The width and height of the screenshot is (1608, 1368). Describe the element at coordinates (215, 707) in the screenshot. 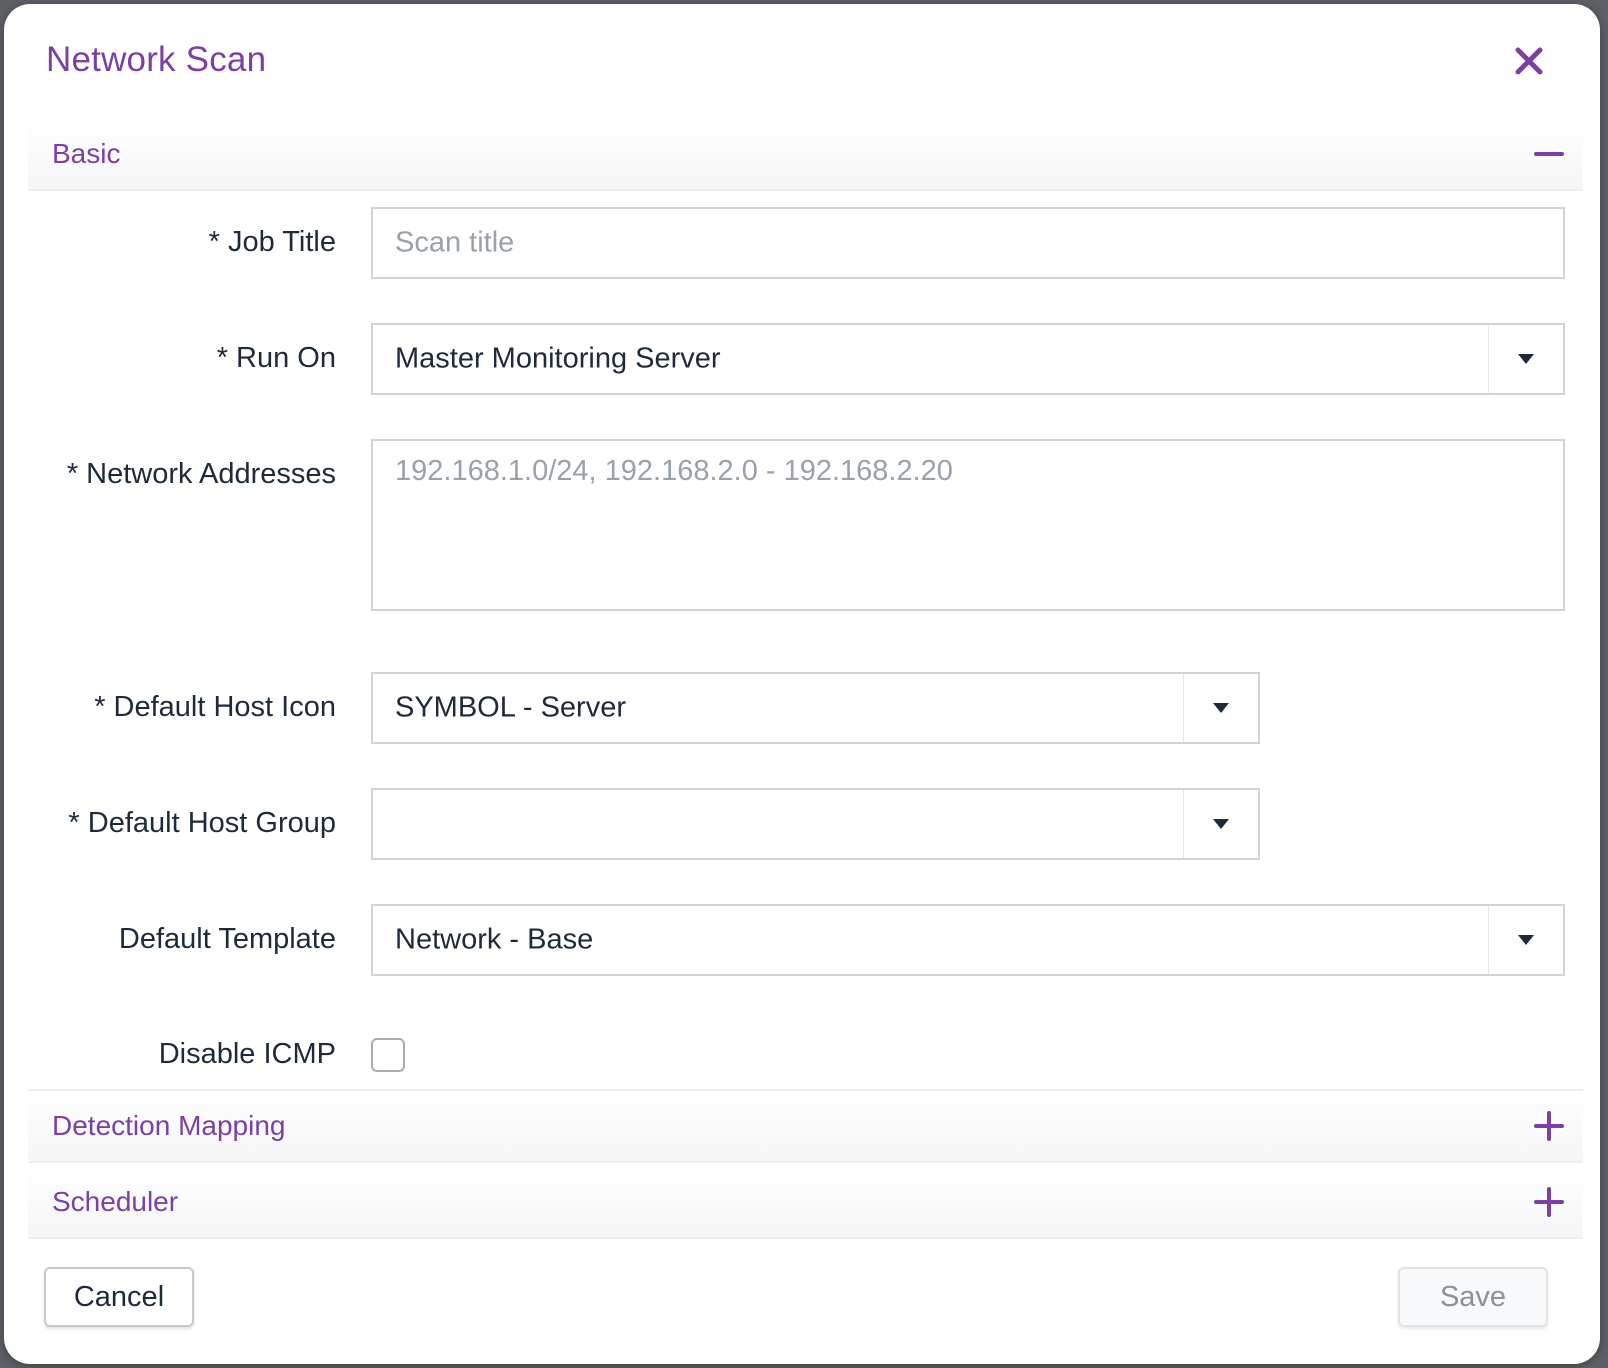

I see `default-host-icon-label: * Default Host Icon` at that location.